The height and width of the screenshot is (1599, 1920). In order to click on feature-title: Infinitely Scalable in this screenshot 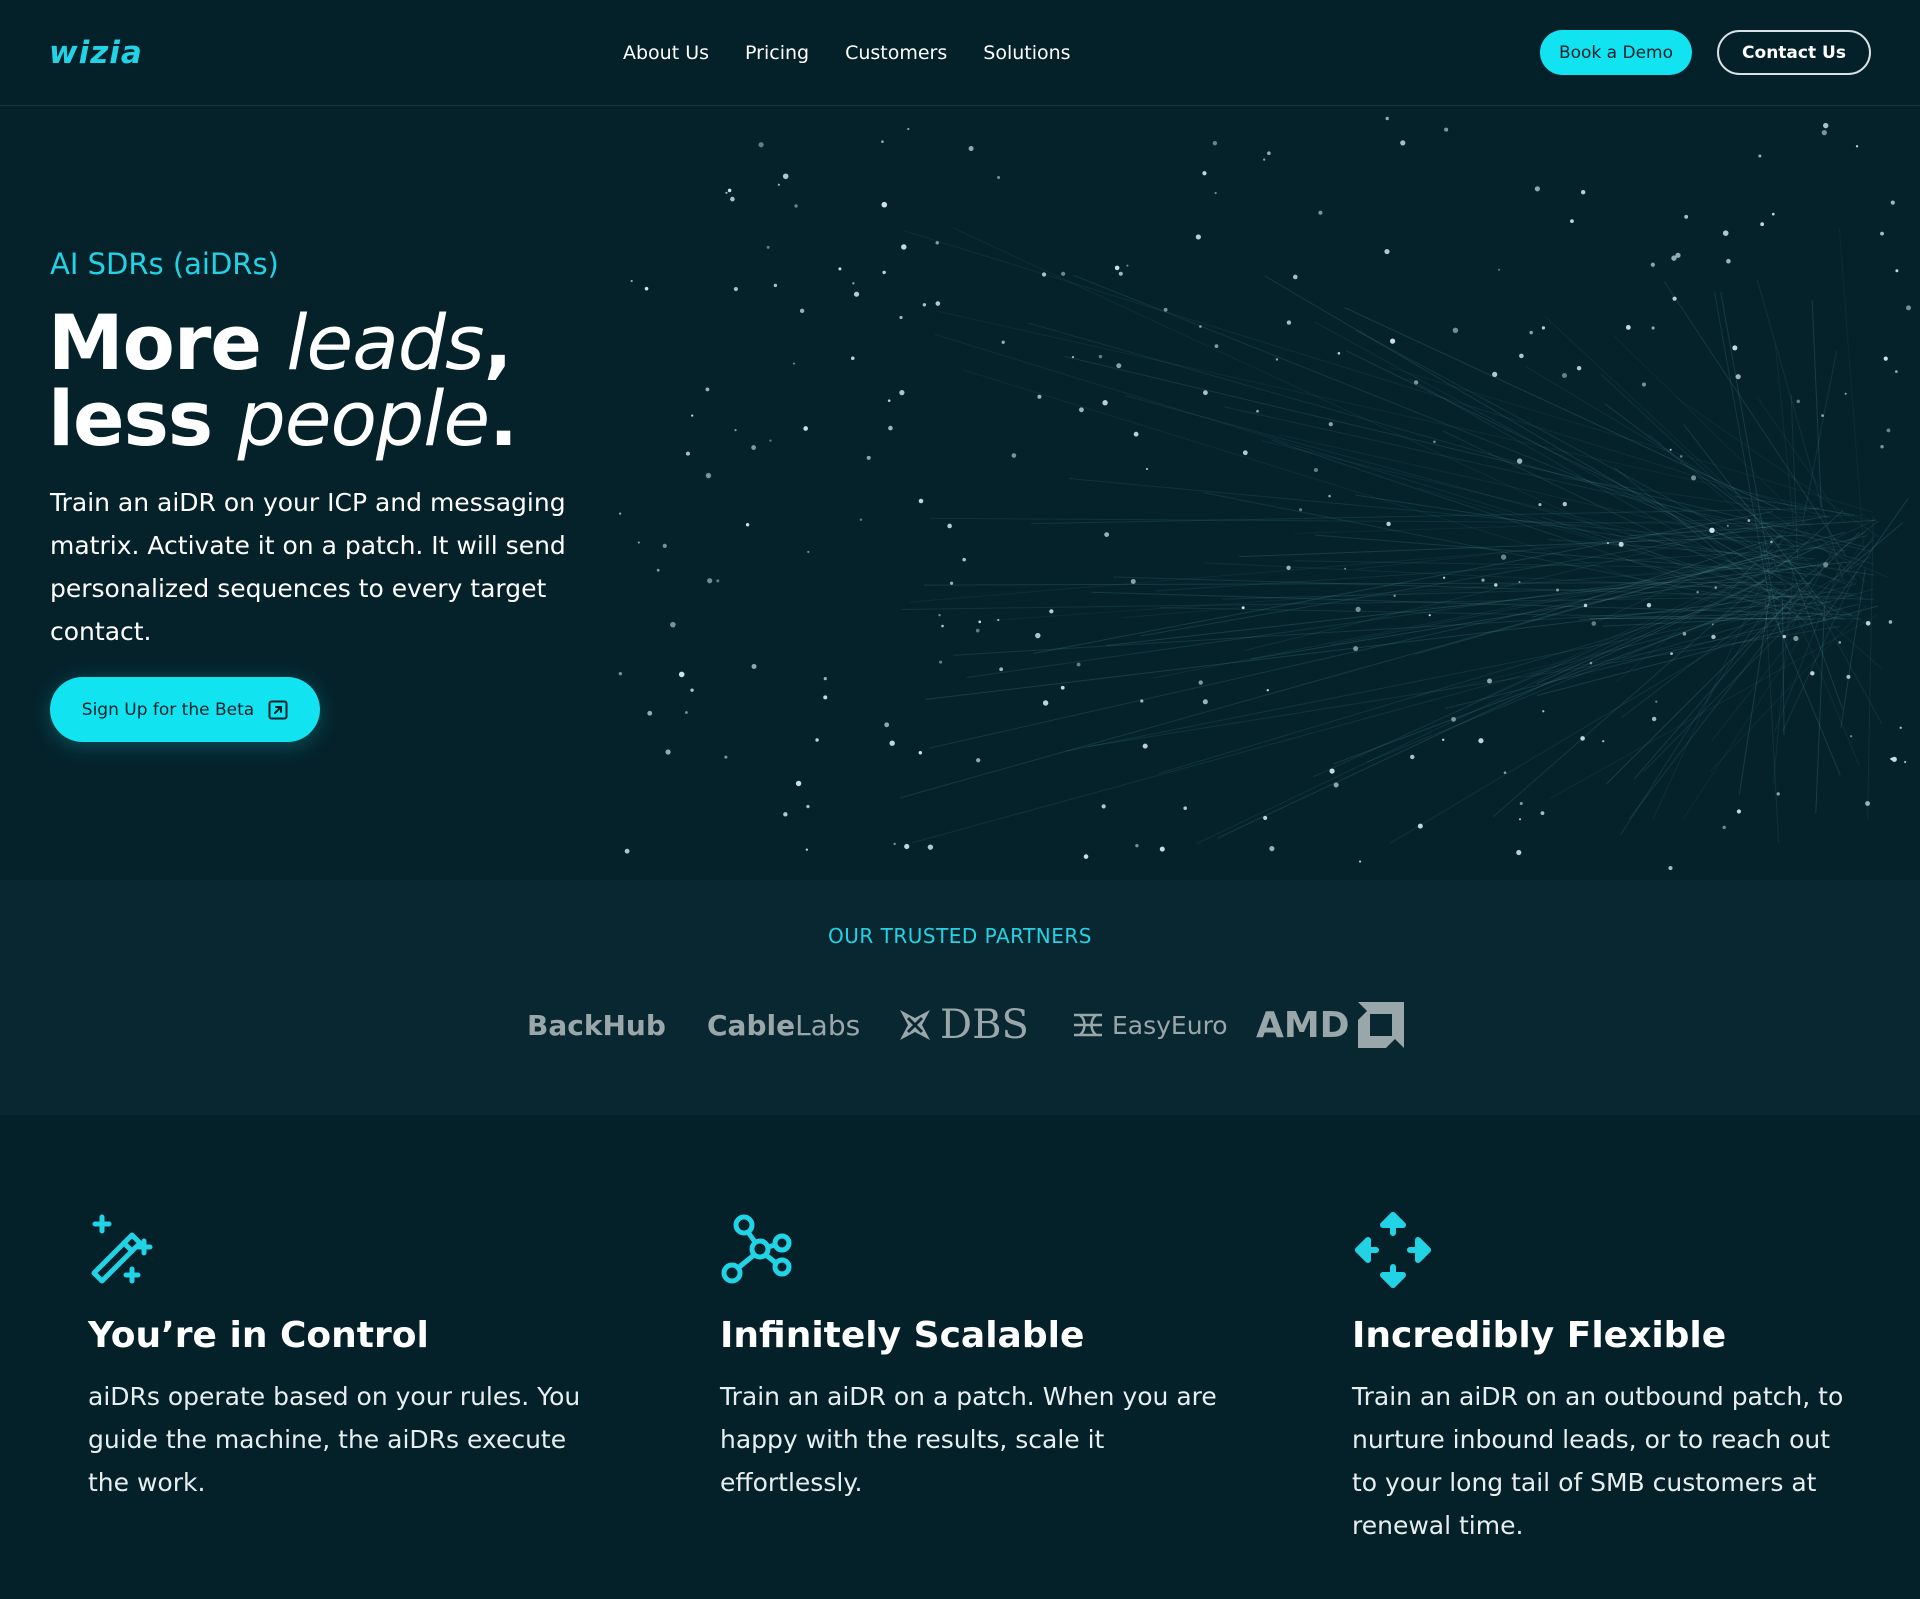, I will do `click(902, 1335)`.